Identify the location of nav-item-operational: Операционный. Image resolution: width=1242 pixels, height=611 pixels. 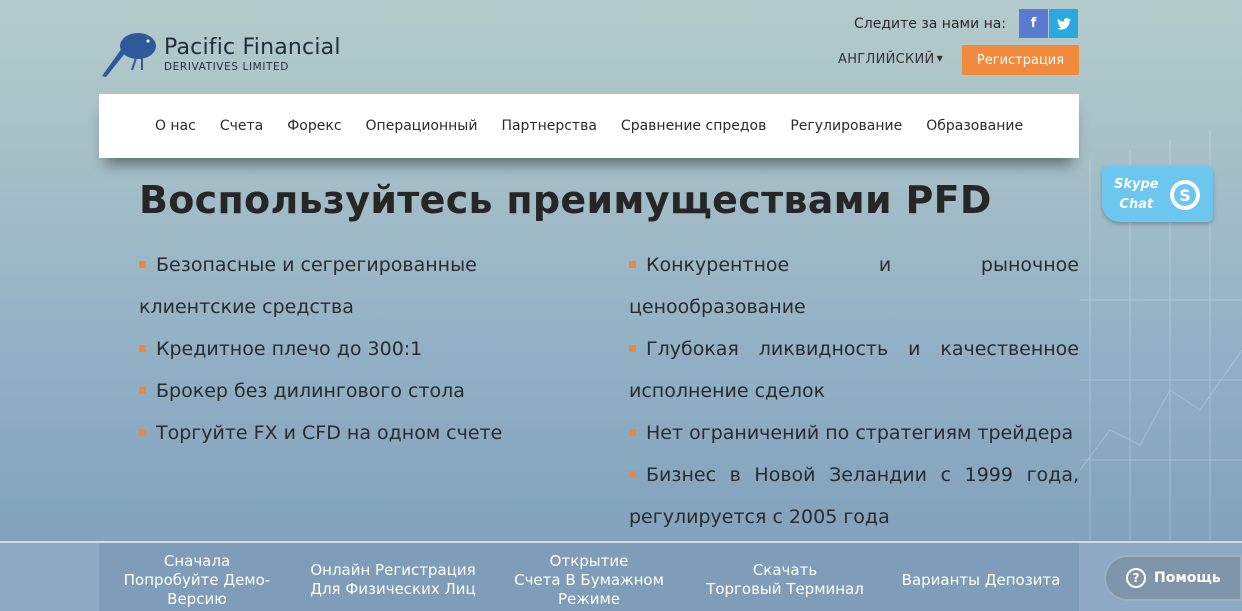
(422, 126).